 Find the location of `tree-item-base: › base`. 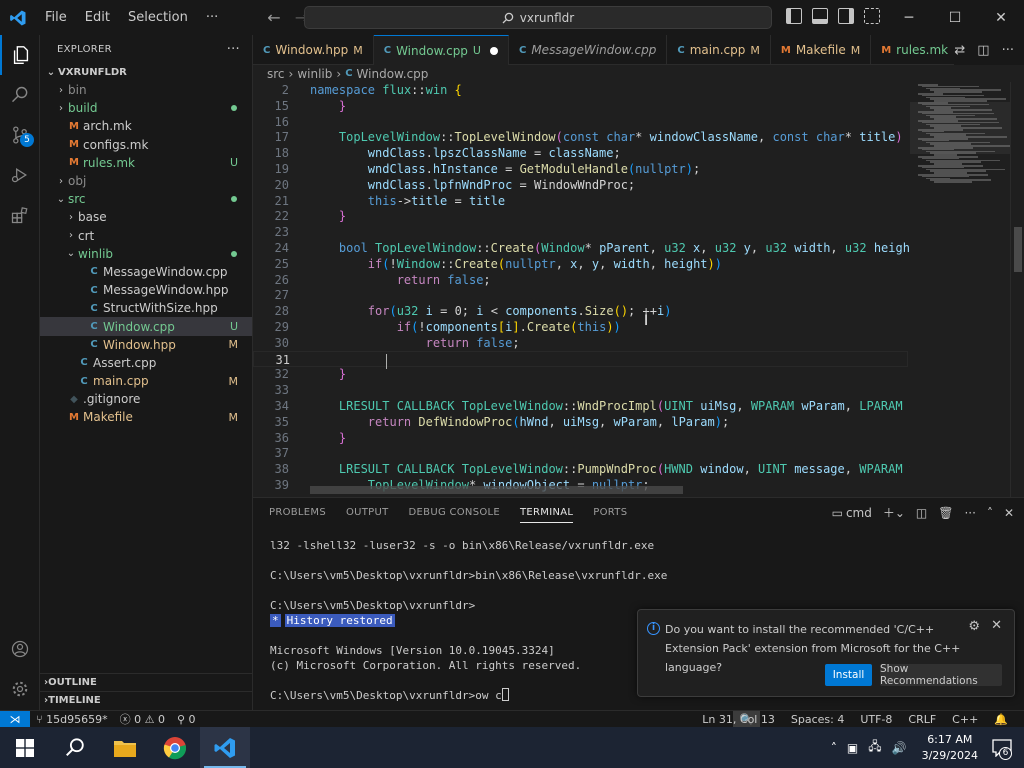

tree-item-base: › base is located at coordinates (146, 217).